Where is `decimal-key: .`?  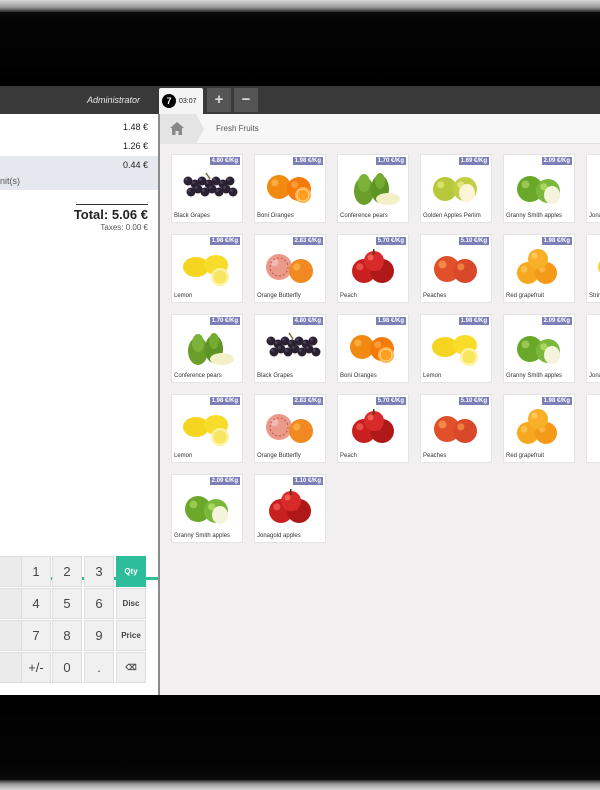
decimal-key: . is located at coordinates (99, 667).